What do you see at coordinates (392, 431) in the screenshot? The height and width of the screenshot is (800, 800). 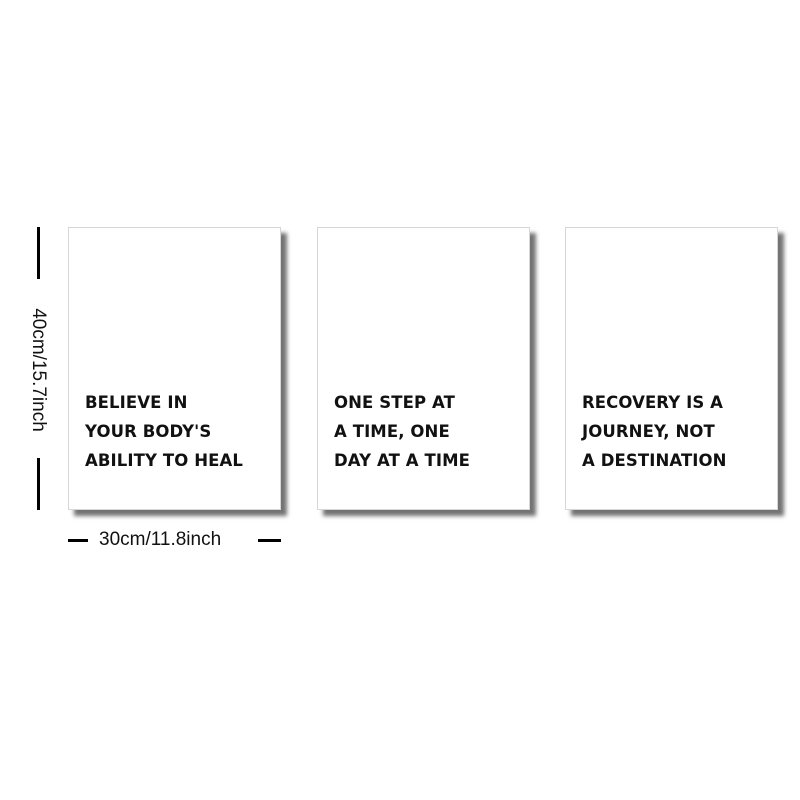 I see `quote-line: A TIME, ONE` at bounding box center [392, 431].